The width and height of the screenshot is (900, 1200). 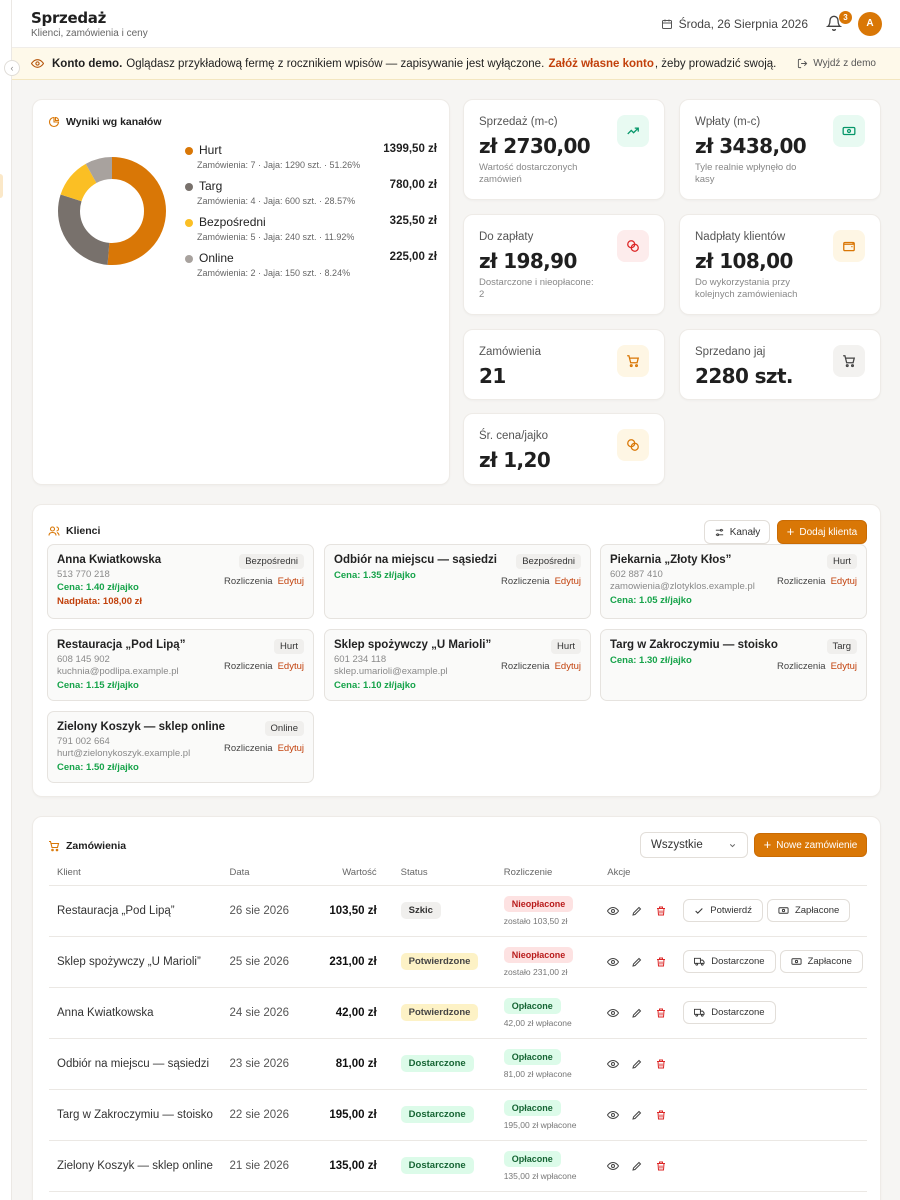 I want to click on order-payment-cell: Opłacone 42,00 zł wpłacone, so click(x=547, y=1013).